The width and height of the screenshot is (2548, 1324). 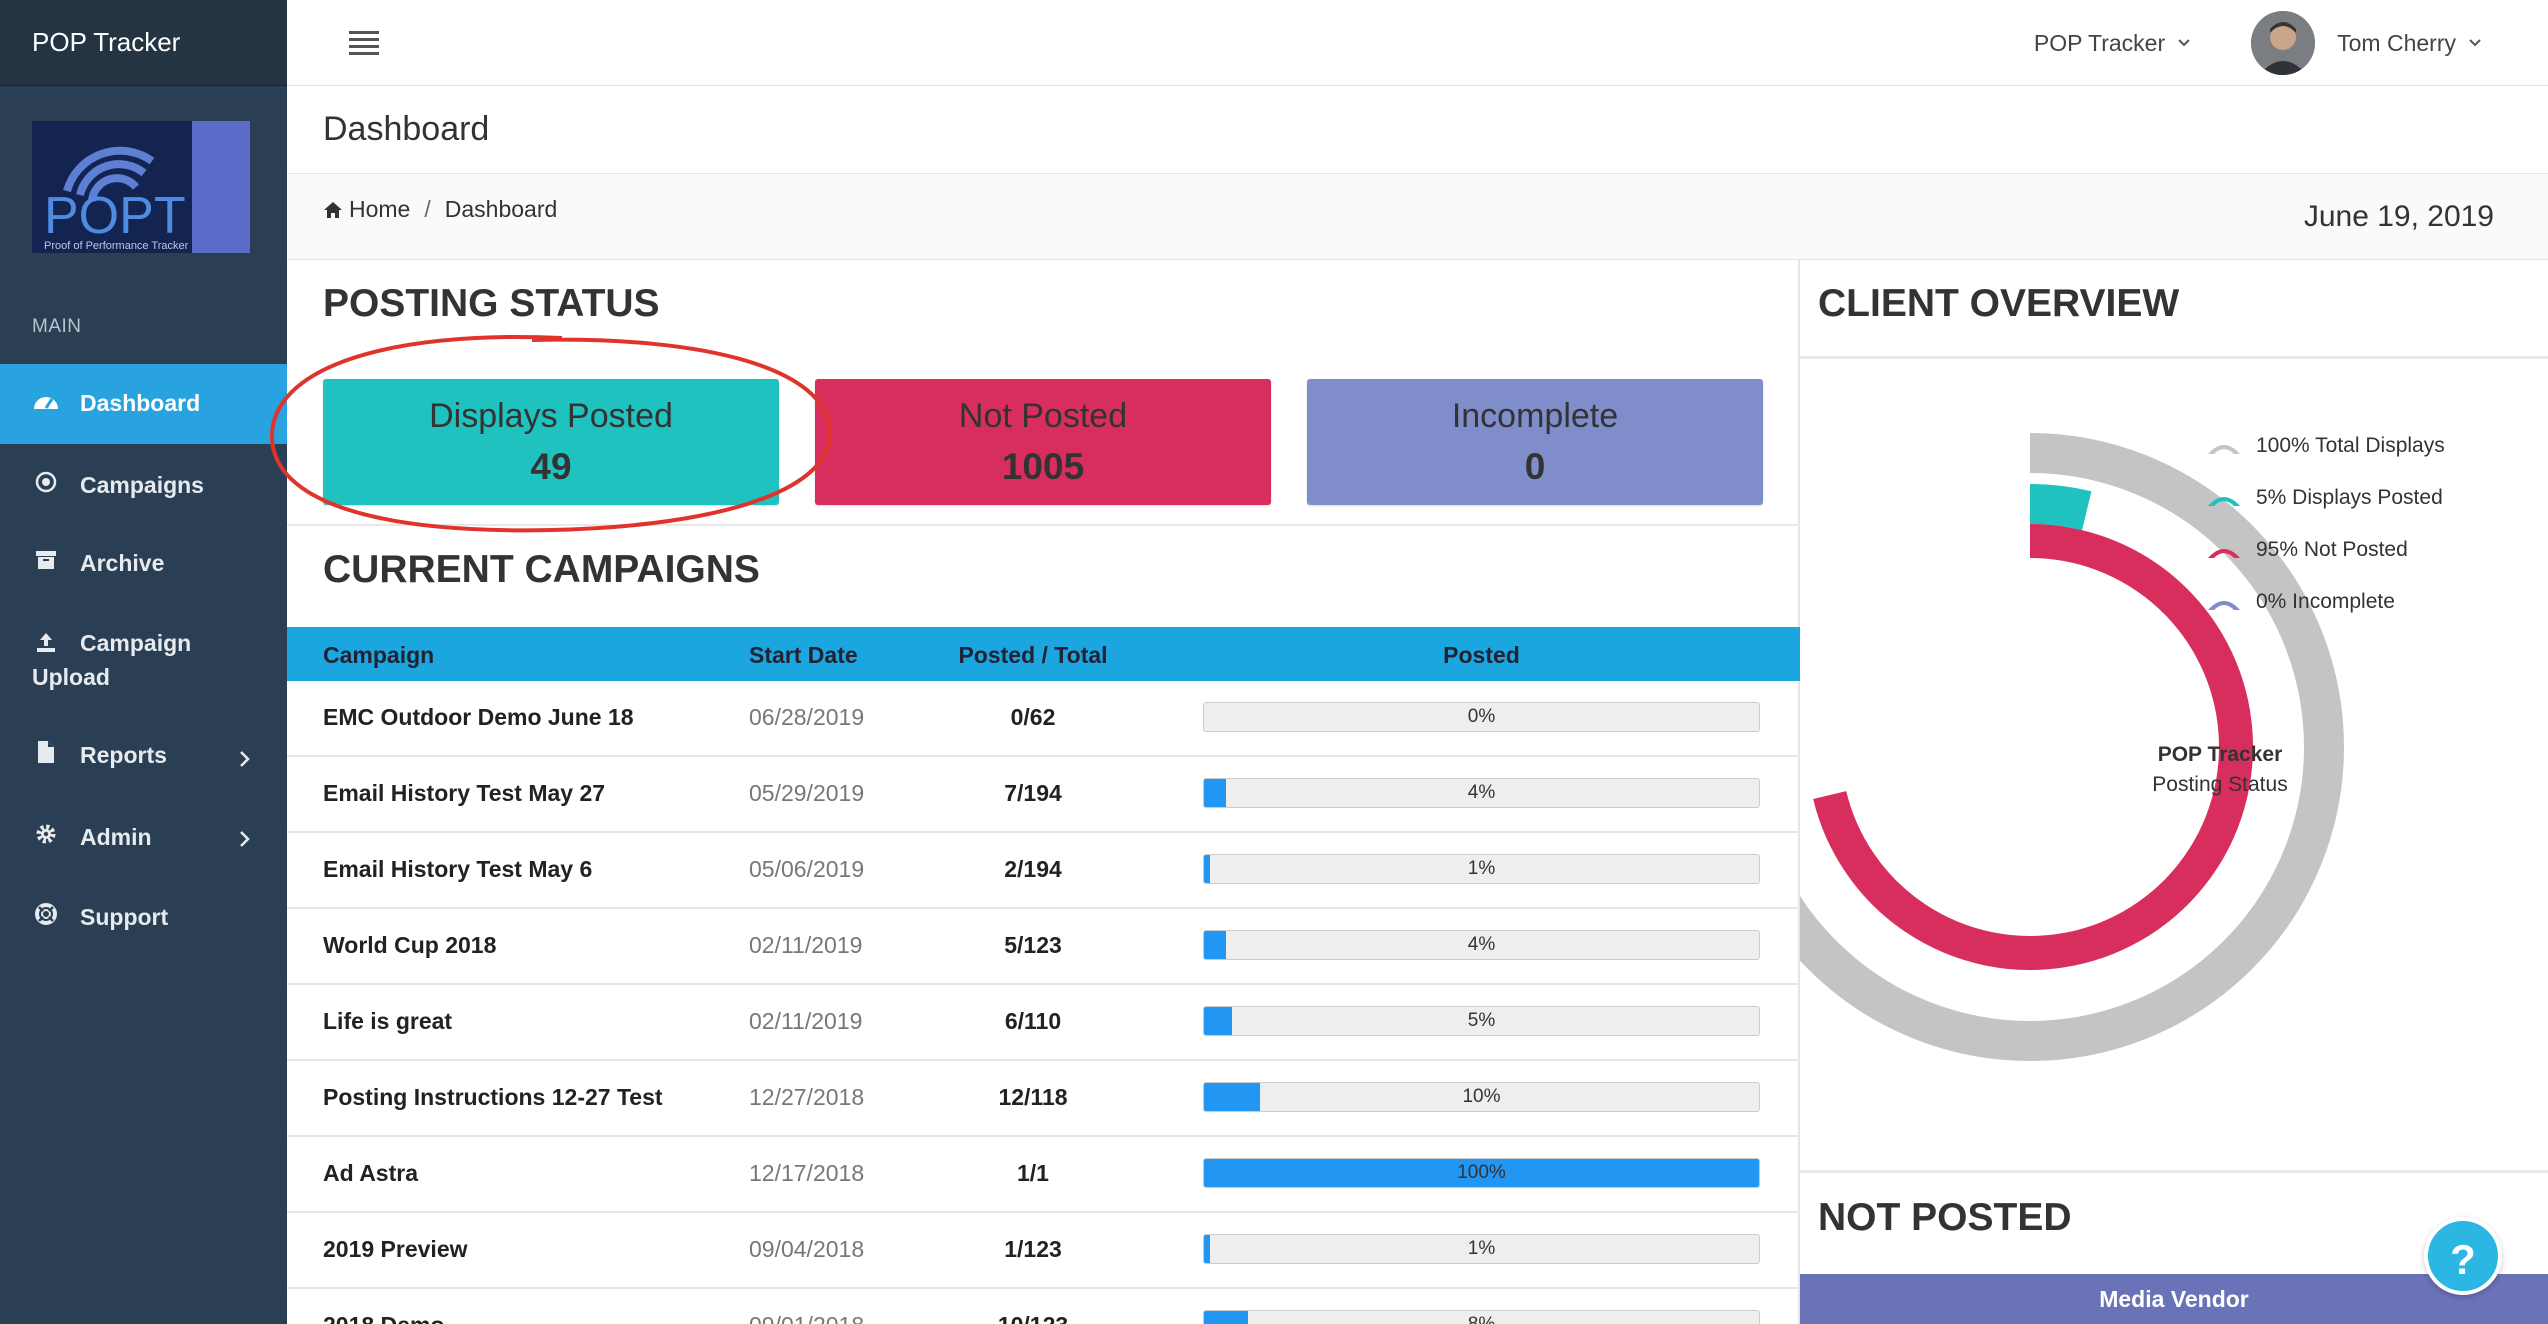 What do you see at coordinates (57, 326) in the screenshot?
I see `menu-section-label: MAIN` at bounding box center [57, 326].